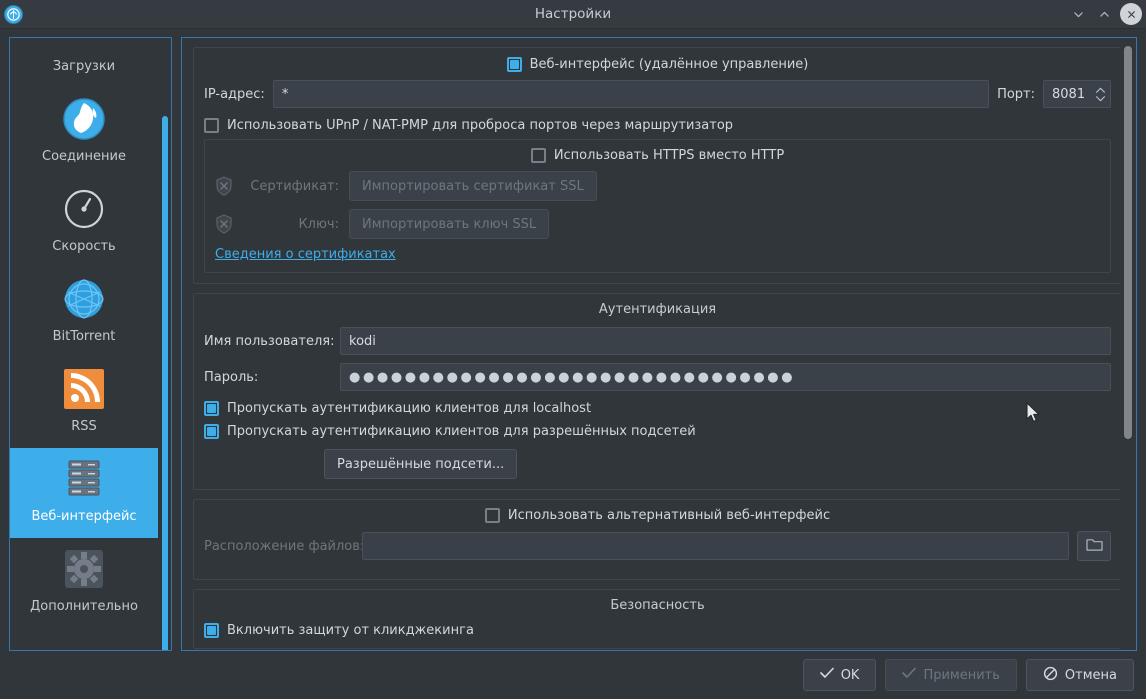 The height and width of the screenshot is (699, 1146). I want to click on import-ssl-certificate-button: Импортировать сертификат SSL, so click(473, 186).